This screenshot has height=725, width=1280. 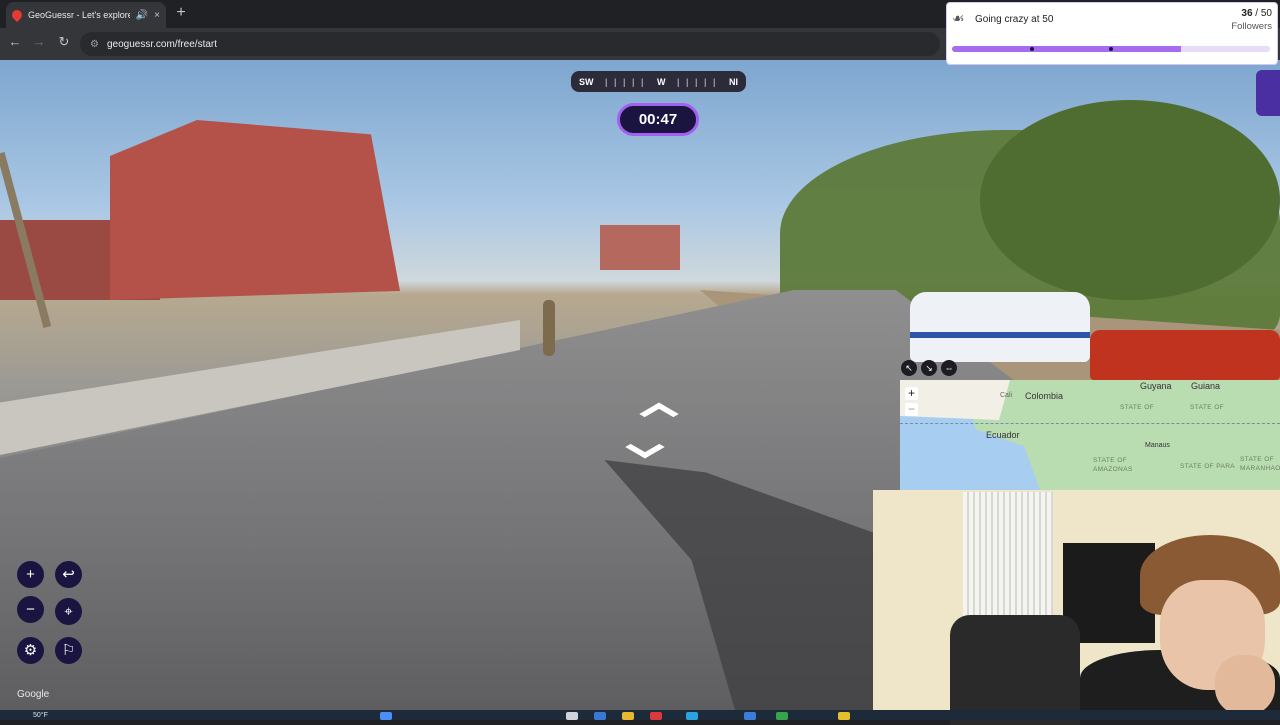 What do you see at coordinates (628, 716) in the screenshot?
I see `folder-icon` at bounding box center [628, 716].